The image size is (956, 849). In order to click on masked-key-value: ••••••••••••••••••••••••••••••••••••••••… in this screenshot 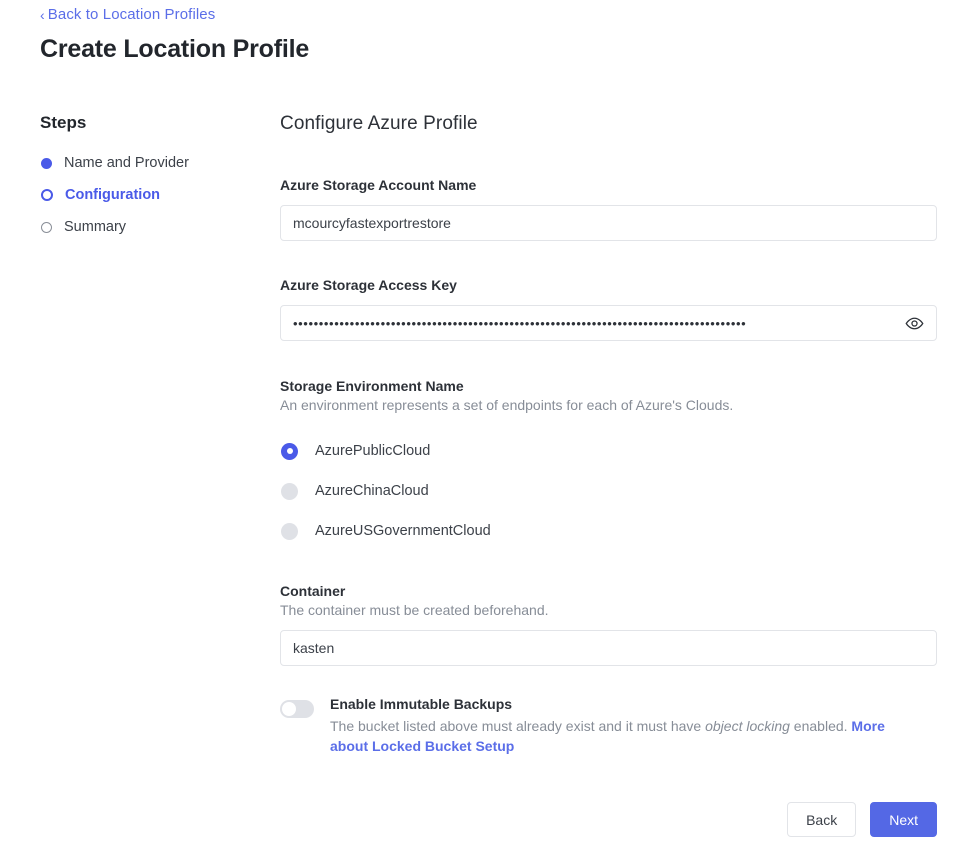, I will do `click(520, 323)`.